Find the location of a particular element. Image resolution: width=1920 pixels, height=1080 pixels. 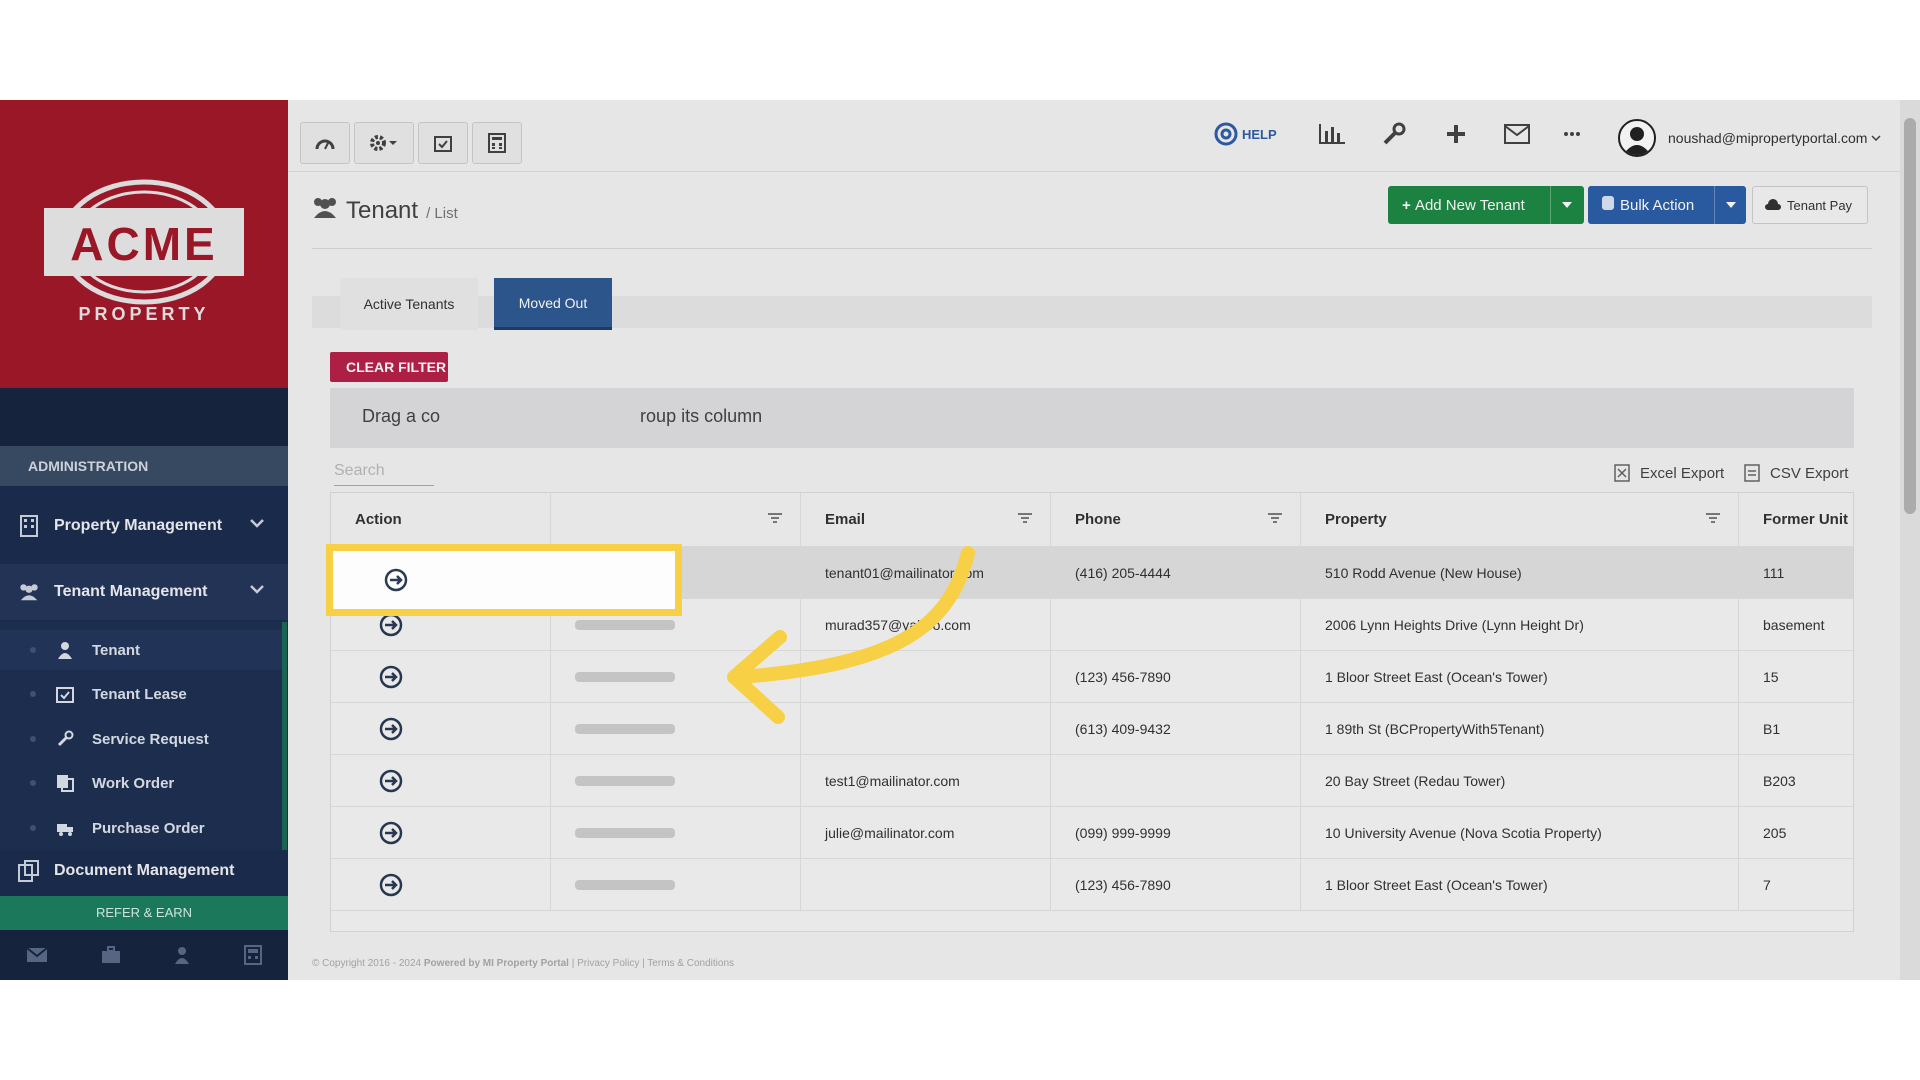

nav-document-management: Document Management is located at coordinates (144, 871).